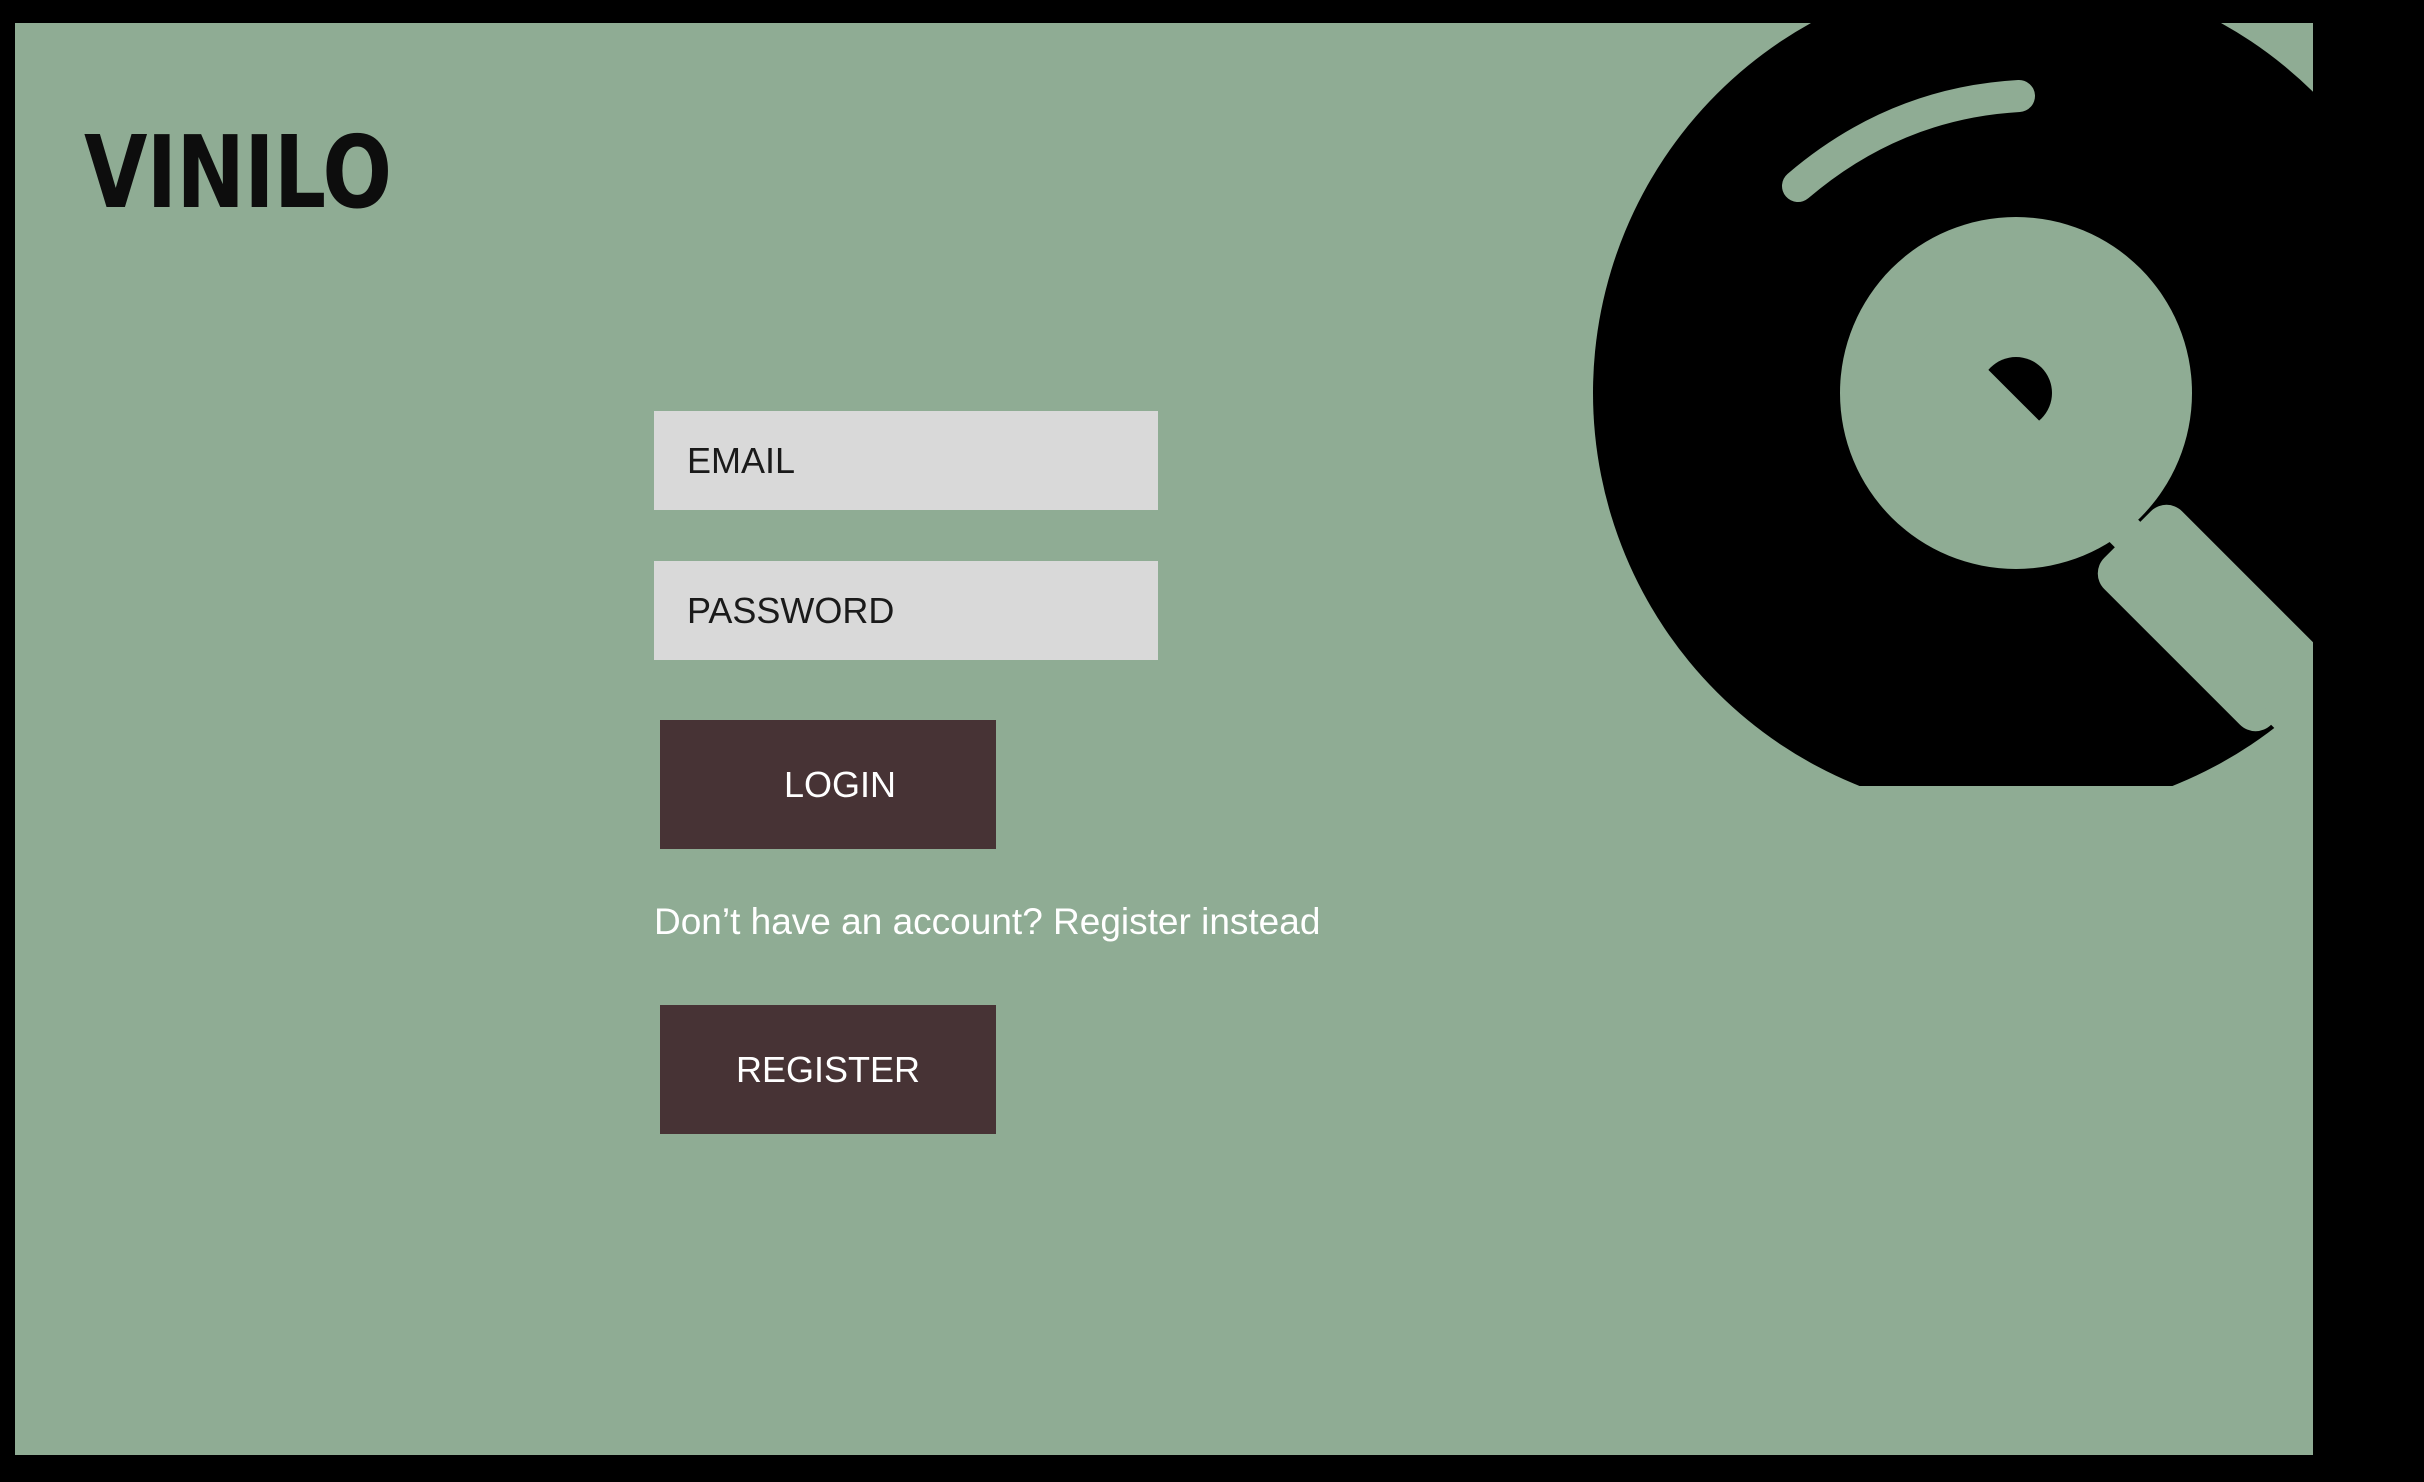 The height and width of the screenshot is (1482, 2424). What do you see at coordinates (906, 460) in the screenshot?
I see `email-field` at bounding box center [906, 460].